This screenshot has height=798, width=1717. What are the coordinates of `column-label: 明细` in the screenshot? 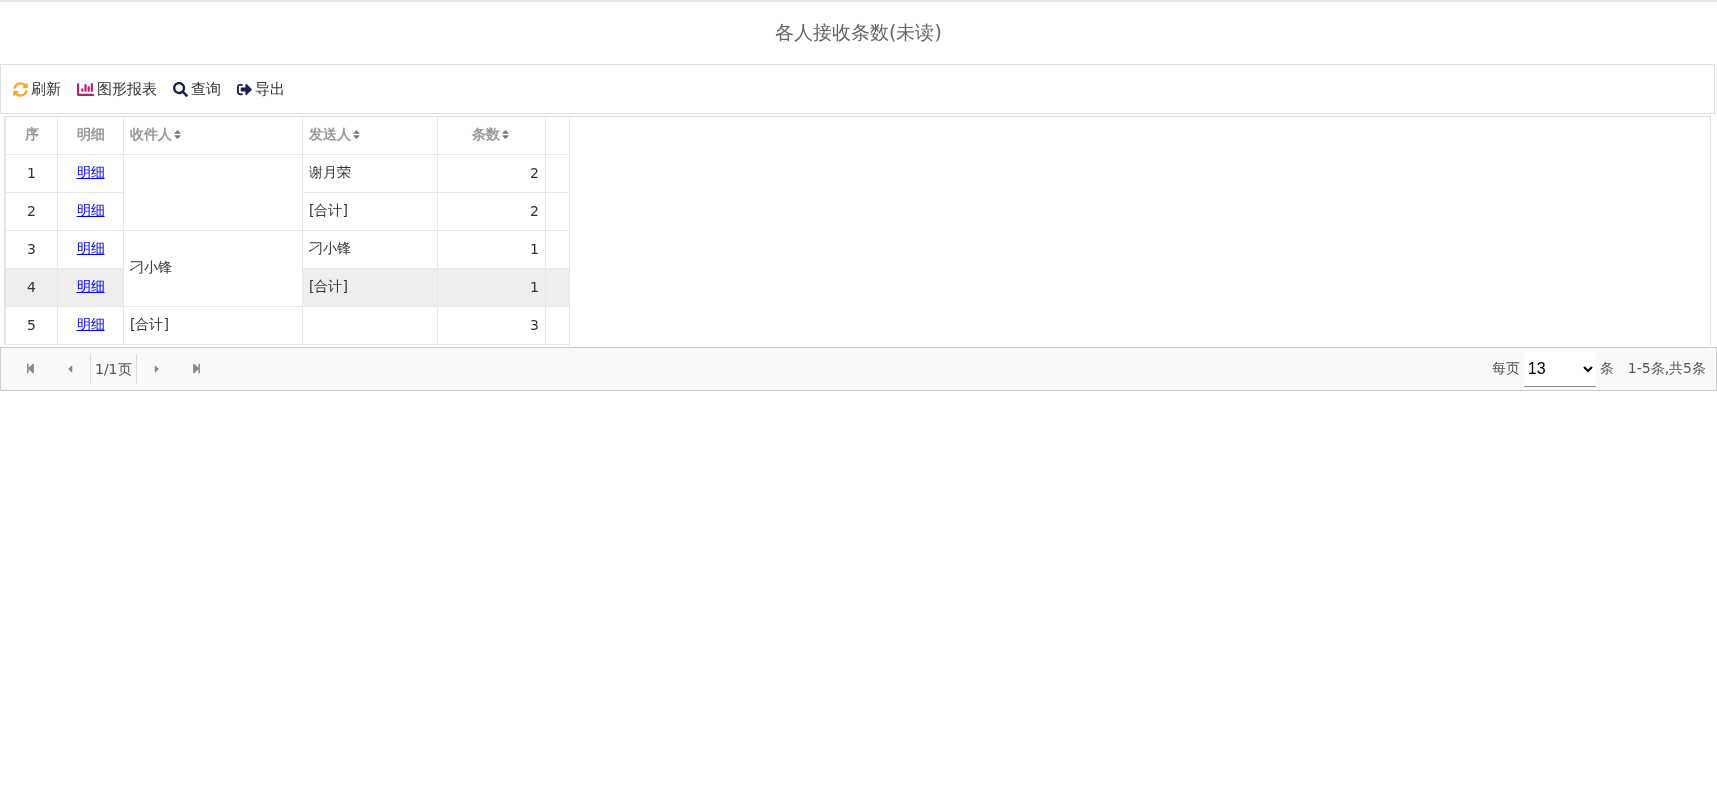 It's located at (90, 134).